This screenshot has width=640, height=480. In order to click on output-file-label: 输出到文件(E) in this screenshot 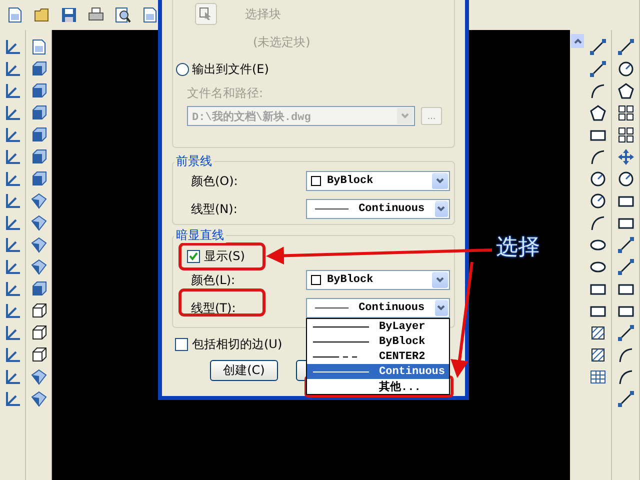, I will do `click(230, 69)`.